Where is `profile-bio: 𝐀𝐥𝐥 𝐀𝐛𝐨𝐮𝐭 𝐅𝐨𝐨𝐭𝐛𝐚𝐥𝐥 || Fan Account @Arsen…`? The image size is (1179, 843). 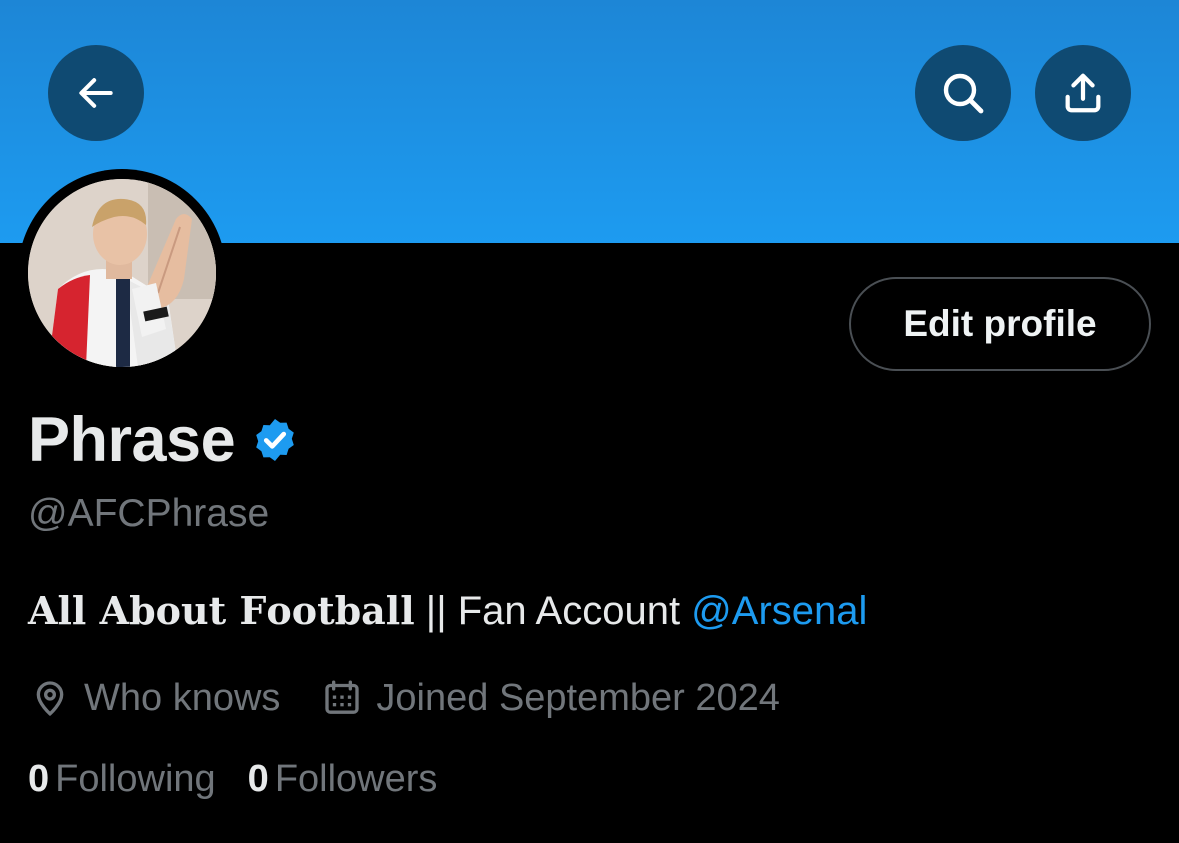 profile-bio: 𝐀𝐥𝐥 𝐀𝐛𝐨𝐮𝐭 𝐅𝐨𝐨𝐭𝐛𝐚𝐥𝐥 || Fan Account @Arsen… is located at coordinates (447, 611).